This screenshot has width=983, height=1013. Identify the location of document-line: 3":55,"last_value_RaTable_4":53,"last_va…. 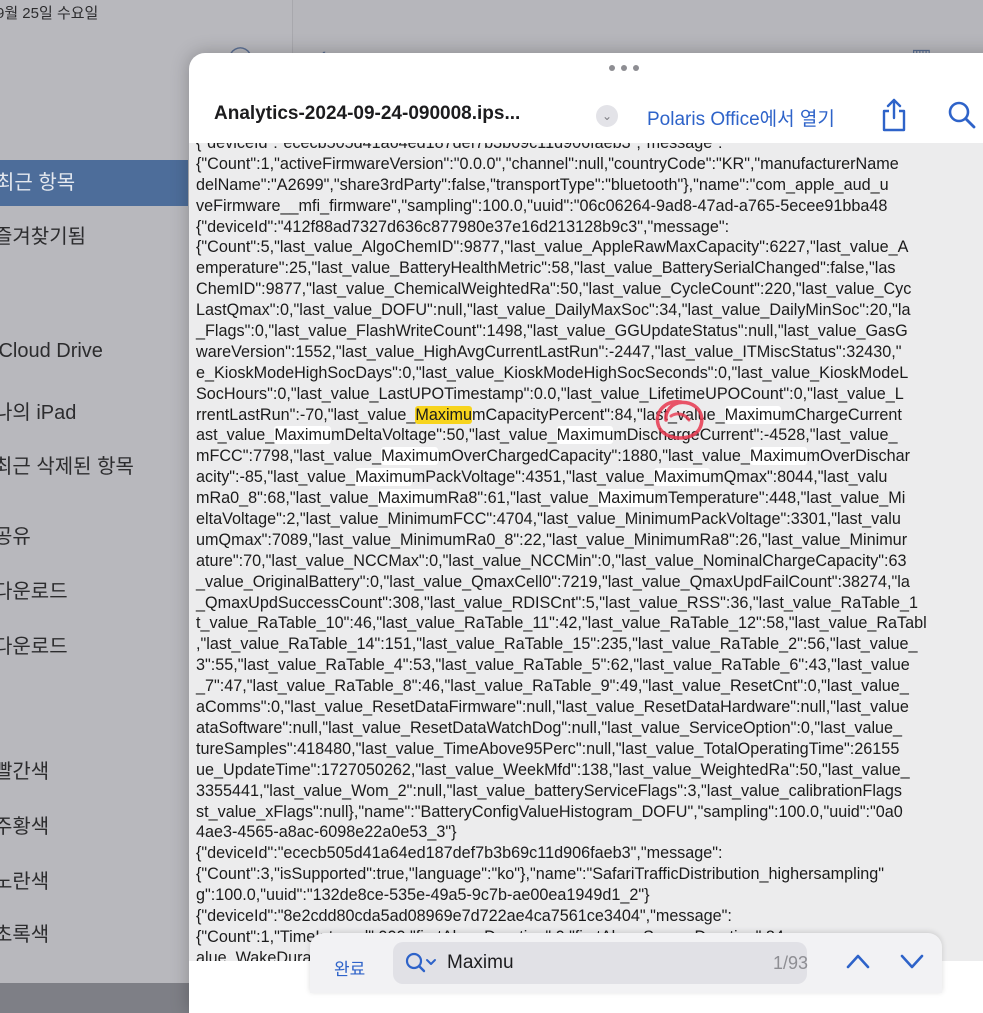
(553, 665).